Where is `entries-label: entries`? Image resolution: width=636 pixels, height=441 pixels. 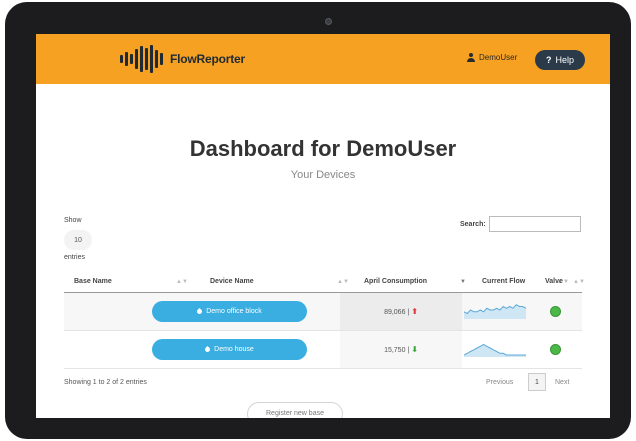 entries-label: entries is located at coordinates (75, 257).